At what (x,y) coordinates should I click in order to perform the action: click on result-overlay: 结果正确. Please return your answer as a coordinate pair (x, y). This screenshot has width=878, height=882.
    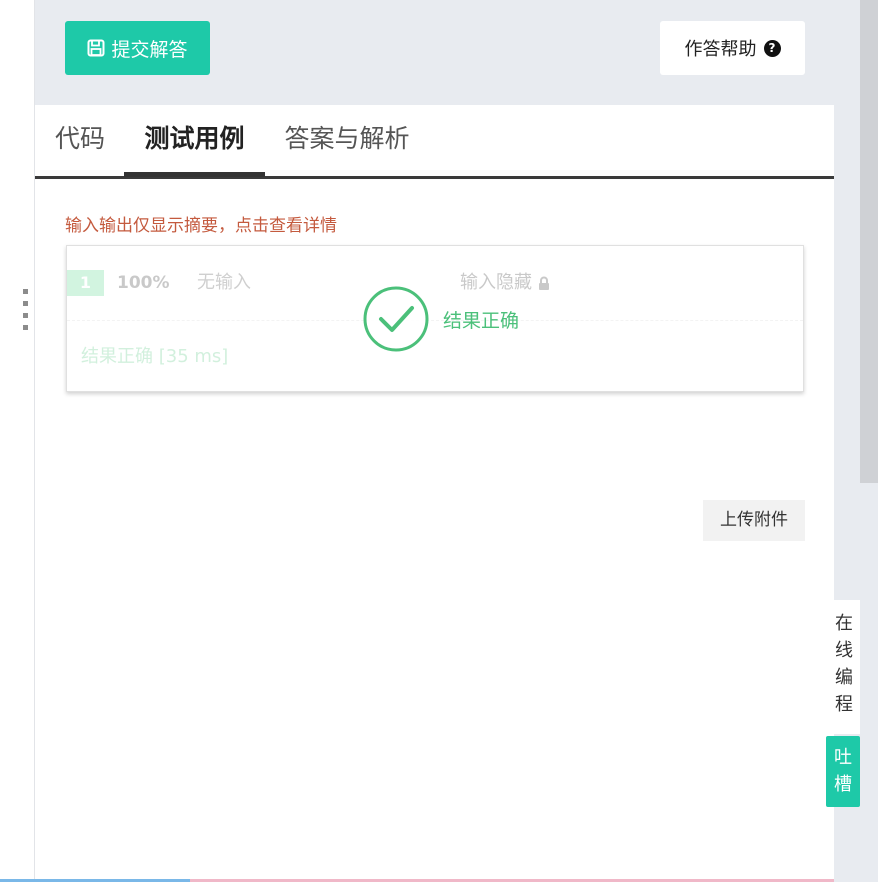
    Looking at the image, I should click on (441, 319).